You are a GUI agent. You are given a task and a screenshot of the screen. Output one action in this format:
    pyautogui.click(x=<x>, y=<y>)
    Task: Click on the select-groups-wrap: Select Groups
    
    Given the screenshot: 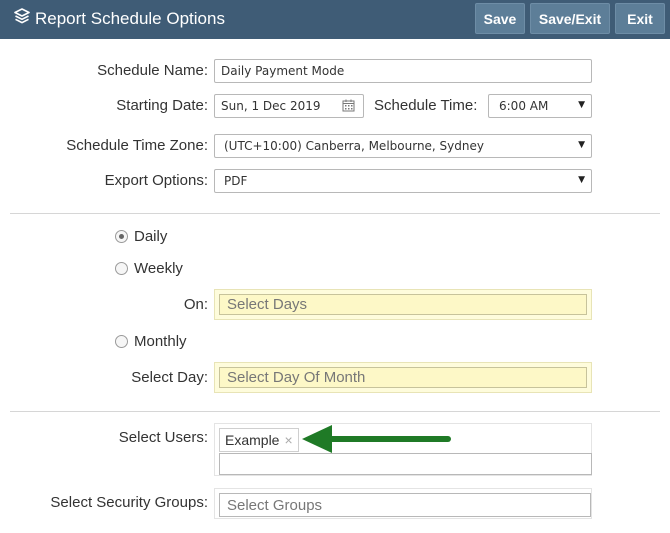 What is the action you would take?
    pyautogui.click(x=403, y=503)
    